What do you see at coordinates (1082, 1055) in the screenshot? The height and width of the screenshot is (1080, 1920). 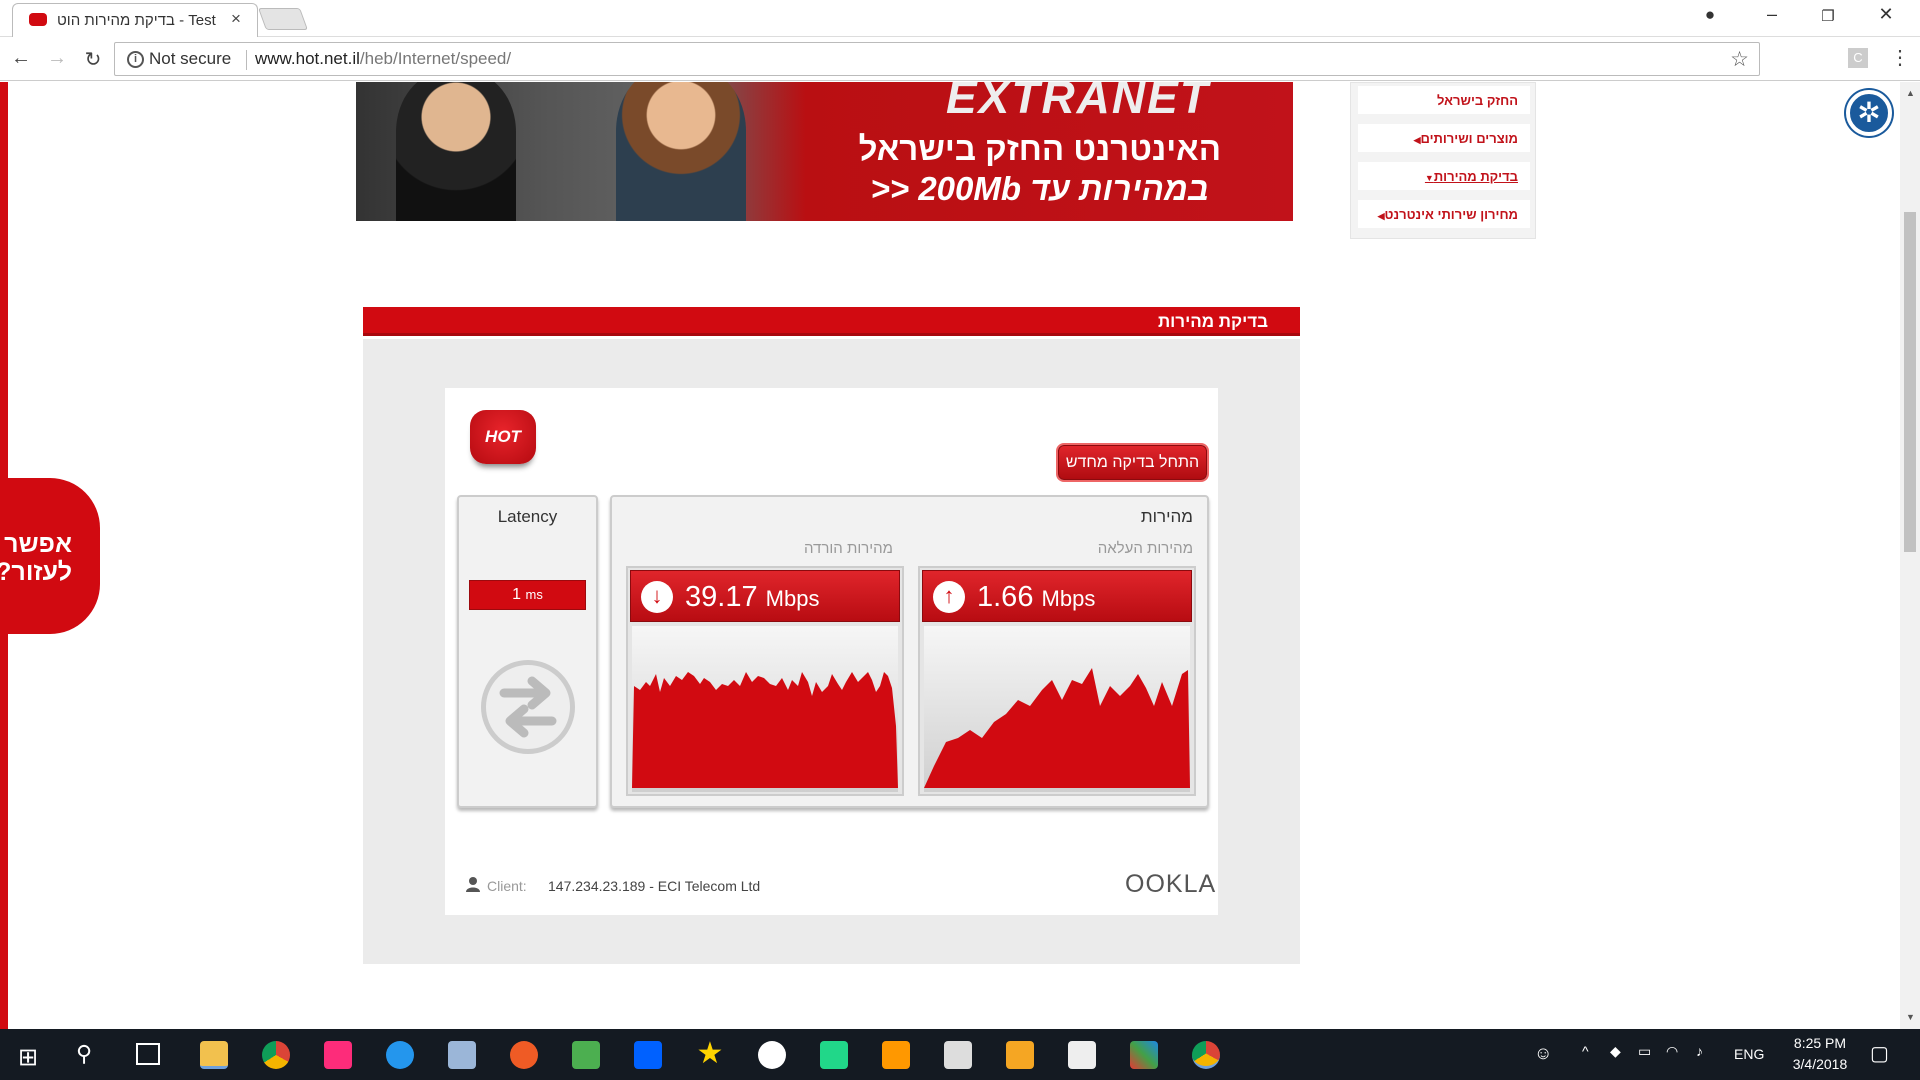 I see `pawprint-app-icon` at bounding box center [1082, 1055].